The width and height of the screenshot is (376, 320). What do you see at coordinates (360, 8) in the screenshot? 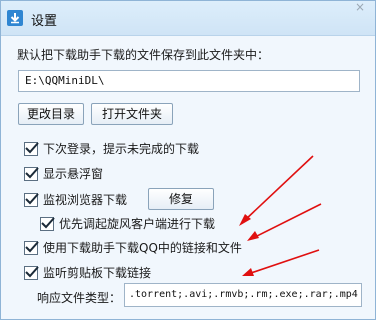
I see `close-icon: ×` at bounding box center [360, 8].